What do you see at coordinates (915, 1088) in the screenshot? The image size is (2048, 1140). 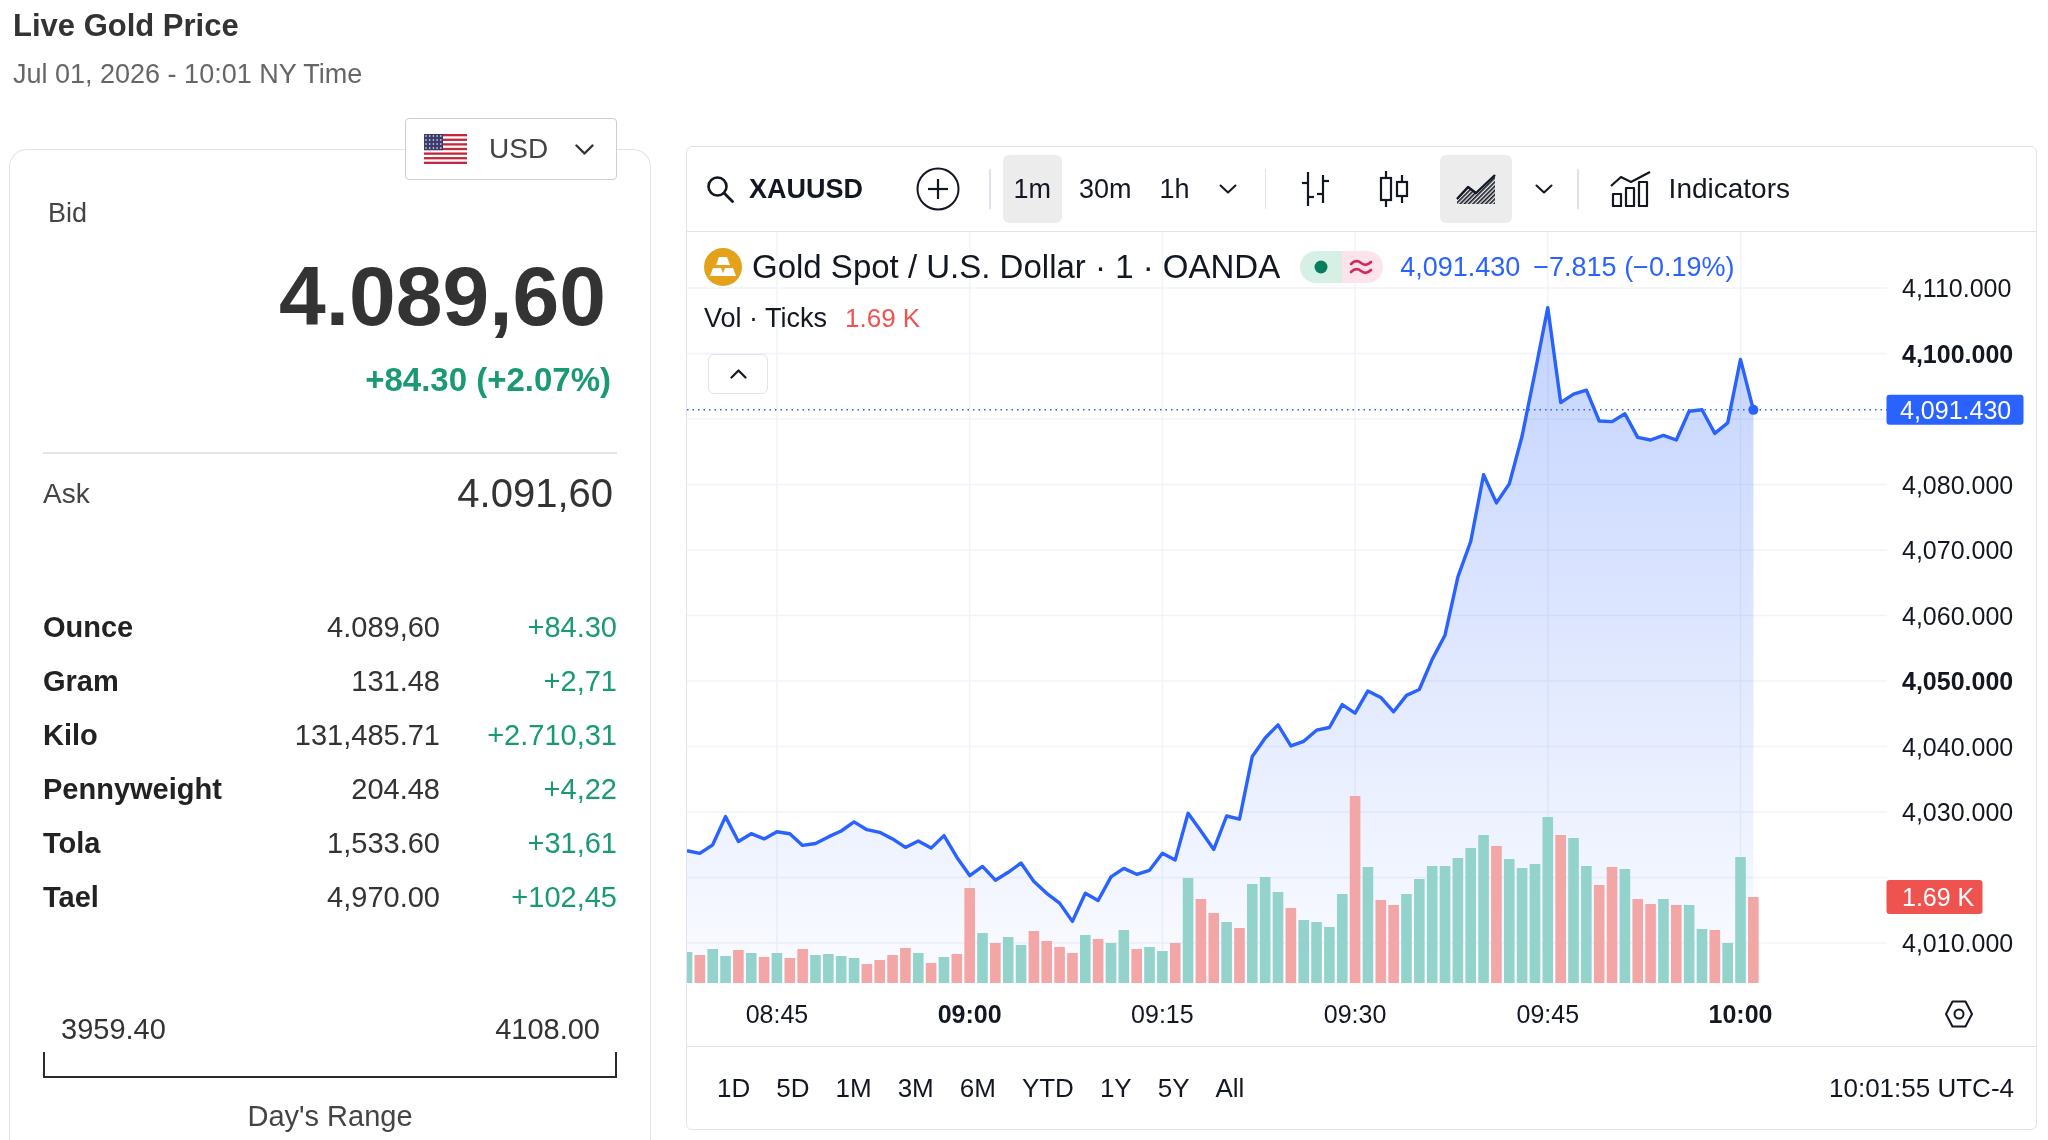 I see `range-button: 3M` at bounding box center [915, 1088].